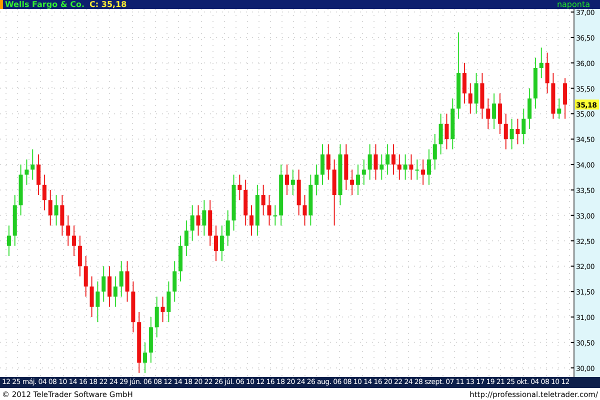  What do you see at coordinates (108, 4) in the screenshot?
I see `close-price: C: 35,18` at bounding box center [108, 4].